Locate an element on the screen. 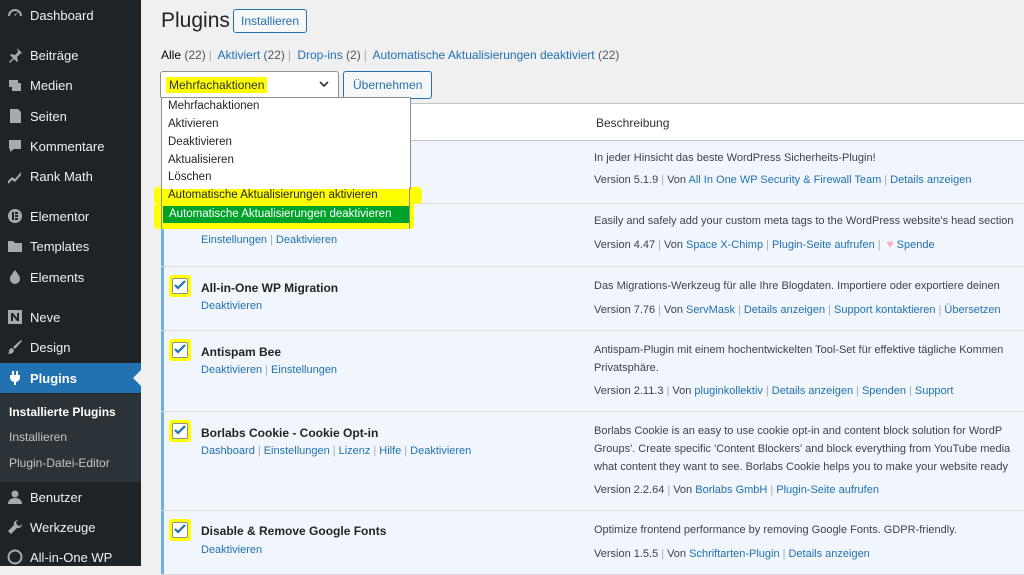  user-icon is located at coordinates (15, 497).